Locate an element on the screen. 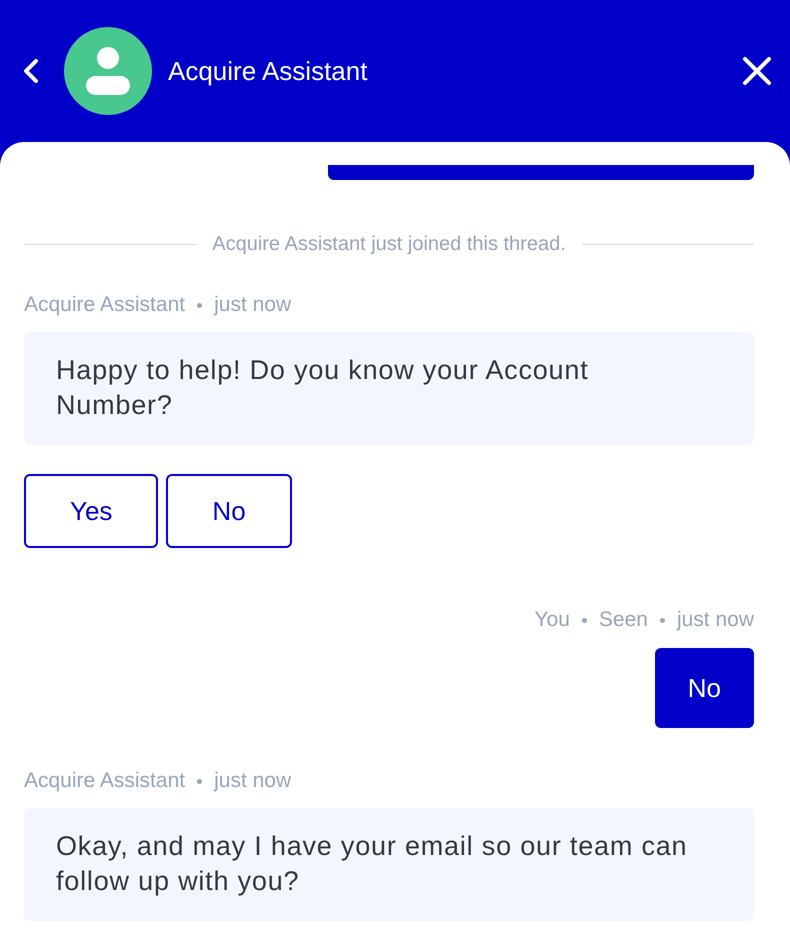 Image resolution: width=790 pixels, height=952 pixels. quick-reply-button: No is located at coordinates (229, 511).